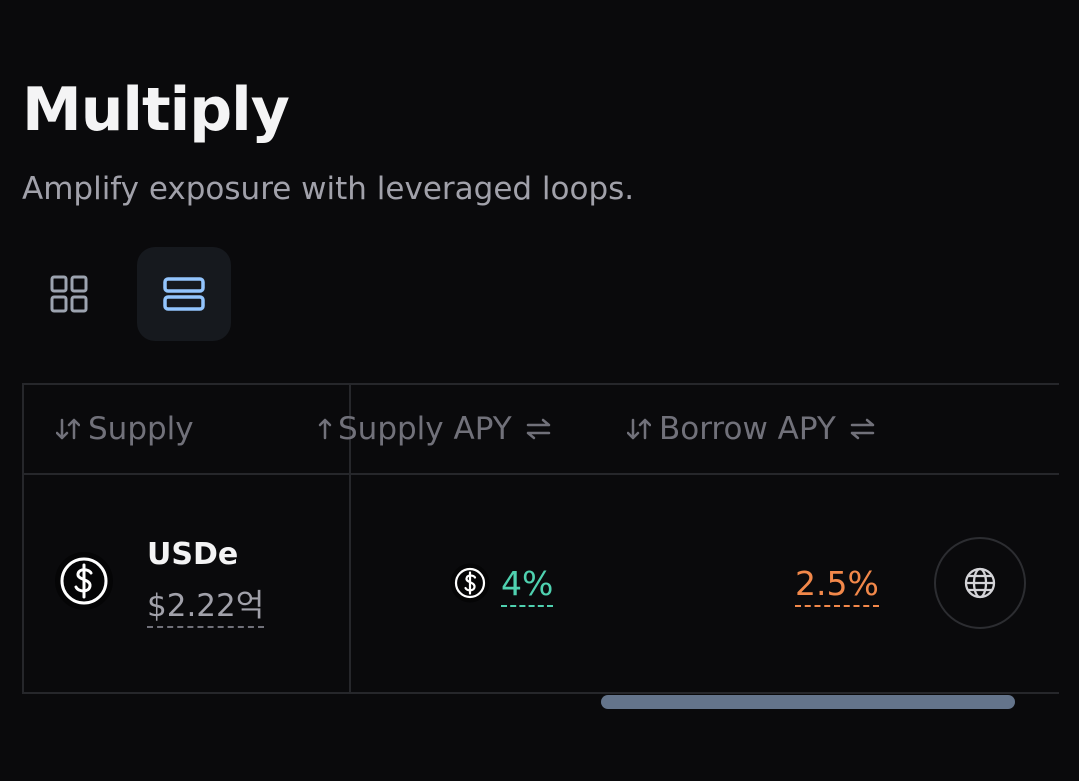 The width and height of the screenshot is (1079, 781). What do you see at coordinates (328, 189) in the screenshot?
I see `page-subtitle: Amplify exposure with leveraged loops.` at bounding box center [328, 189].